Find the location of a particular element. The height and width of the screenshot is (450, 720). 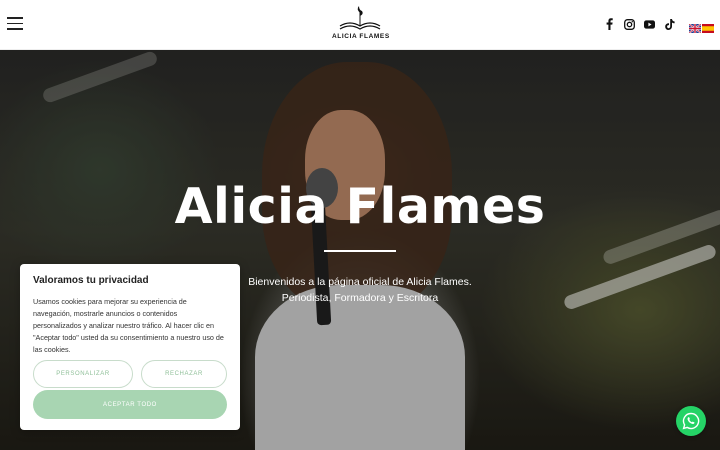

whatsapp-button is located at coordinates (691, 421).